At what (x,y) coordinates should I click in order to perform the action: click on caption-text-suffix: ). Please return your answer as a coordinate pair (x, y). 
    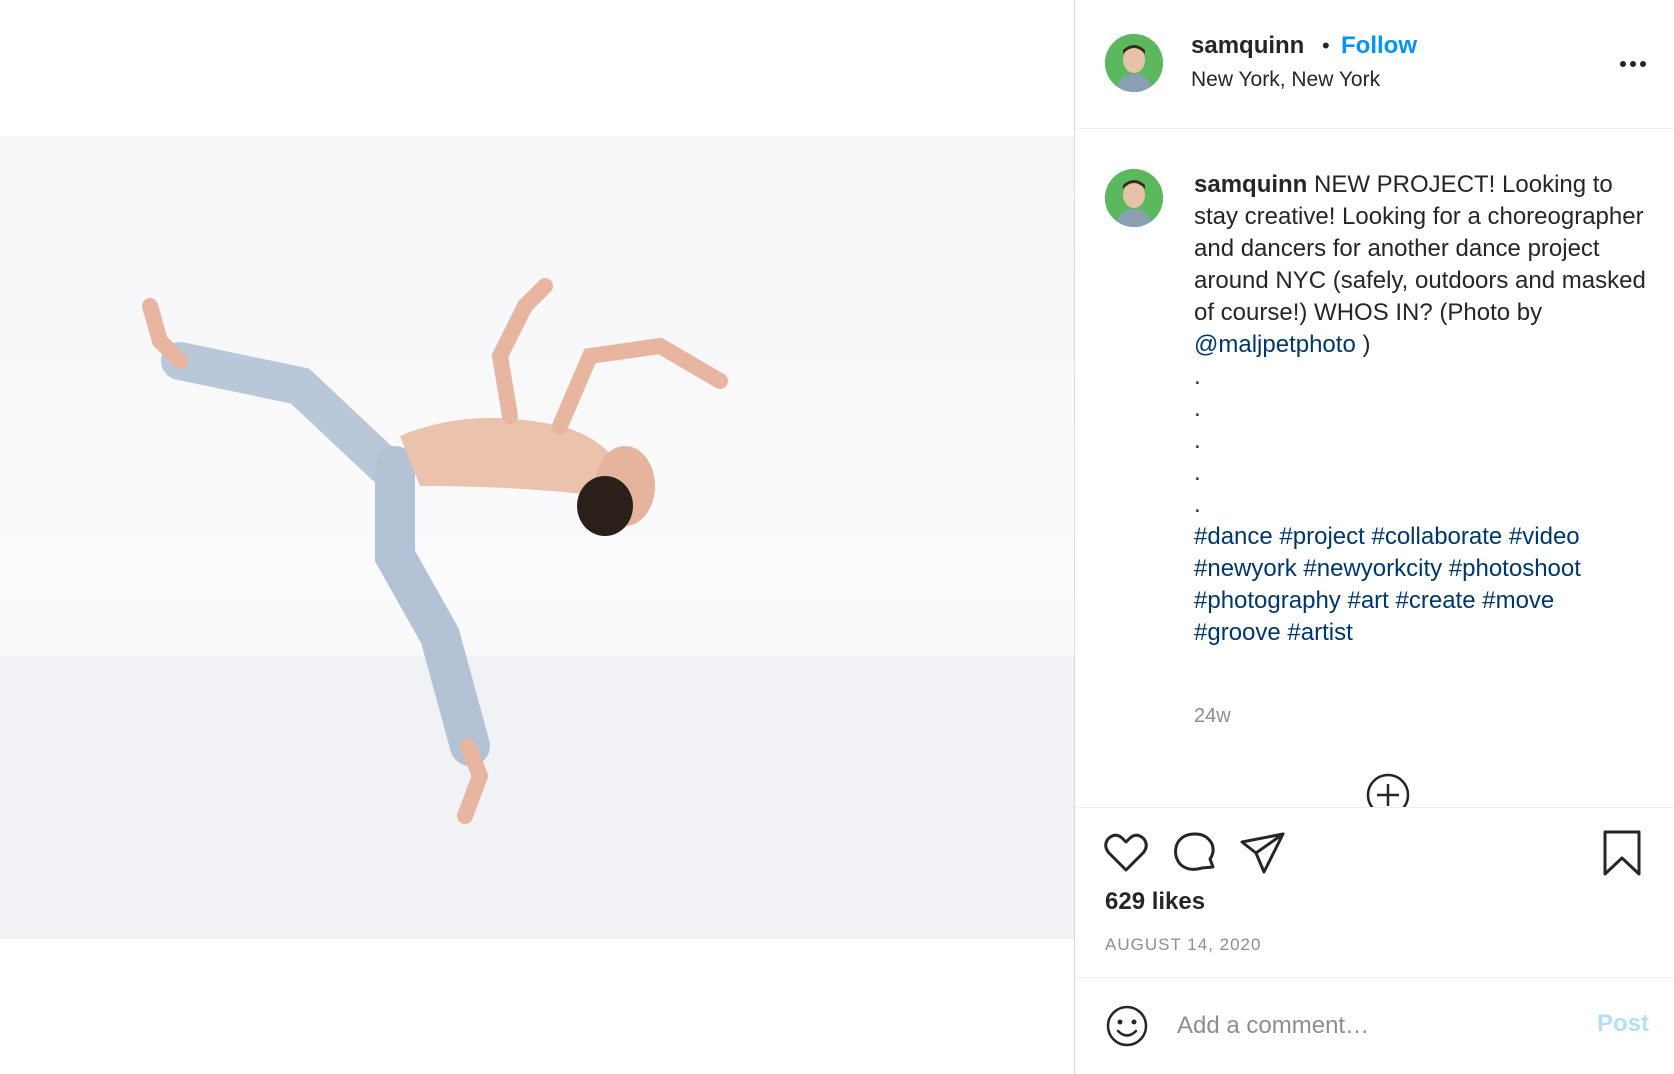
    Looking at the image, I should click on (1363, 344).